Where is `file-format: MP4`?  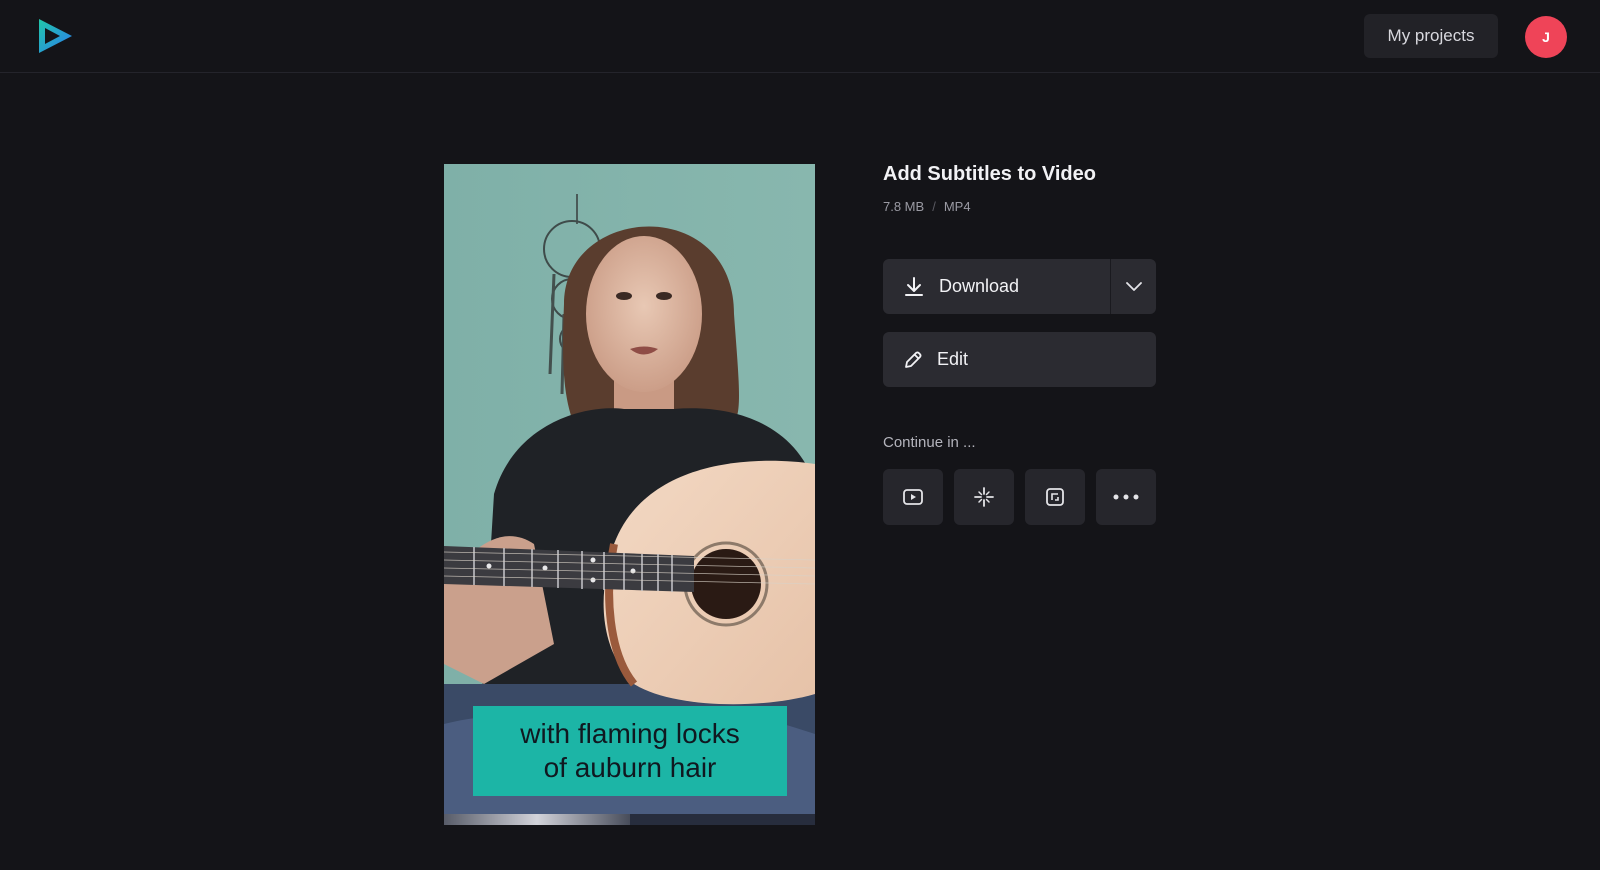 file-format: MP4 is located at coordinates (957, 206).